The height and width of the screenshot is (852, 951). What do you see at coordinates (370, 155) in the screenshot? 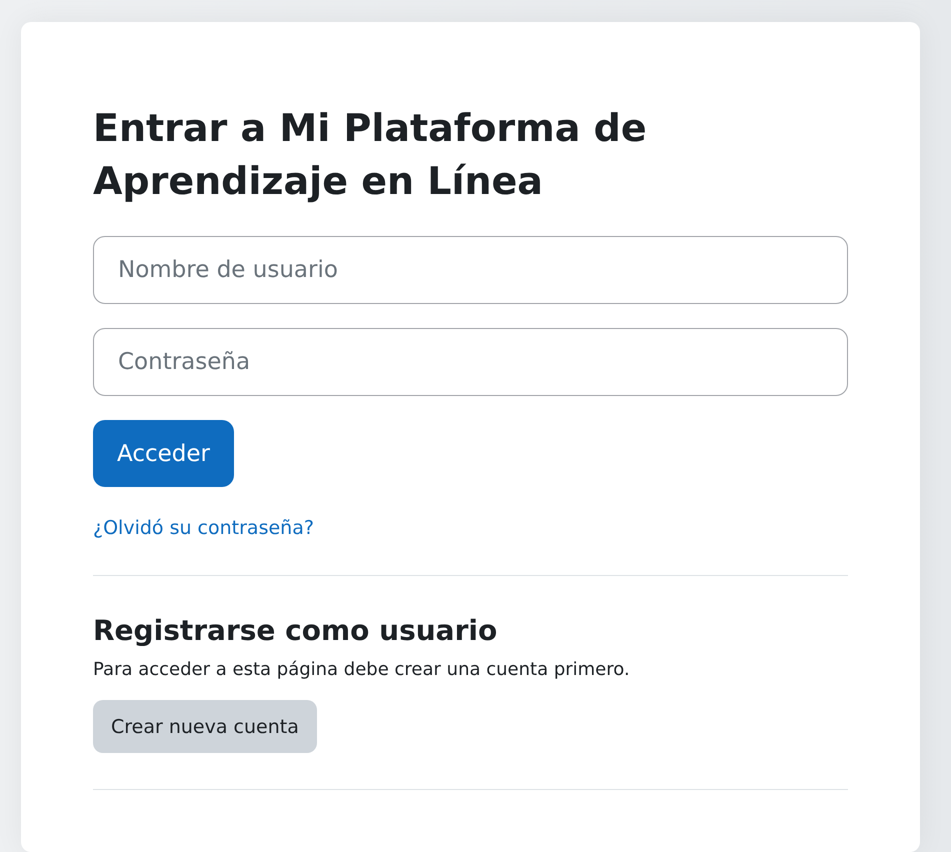
I see `page-title: Entrar a Mi Plataforma de Aprendizaje en Línea` at bounding box center [370, 155].